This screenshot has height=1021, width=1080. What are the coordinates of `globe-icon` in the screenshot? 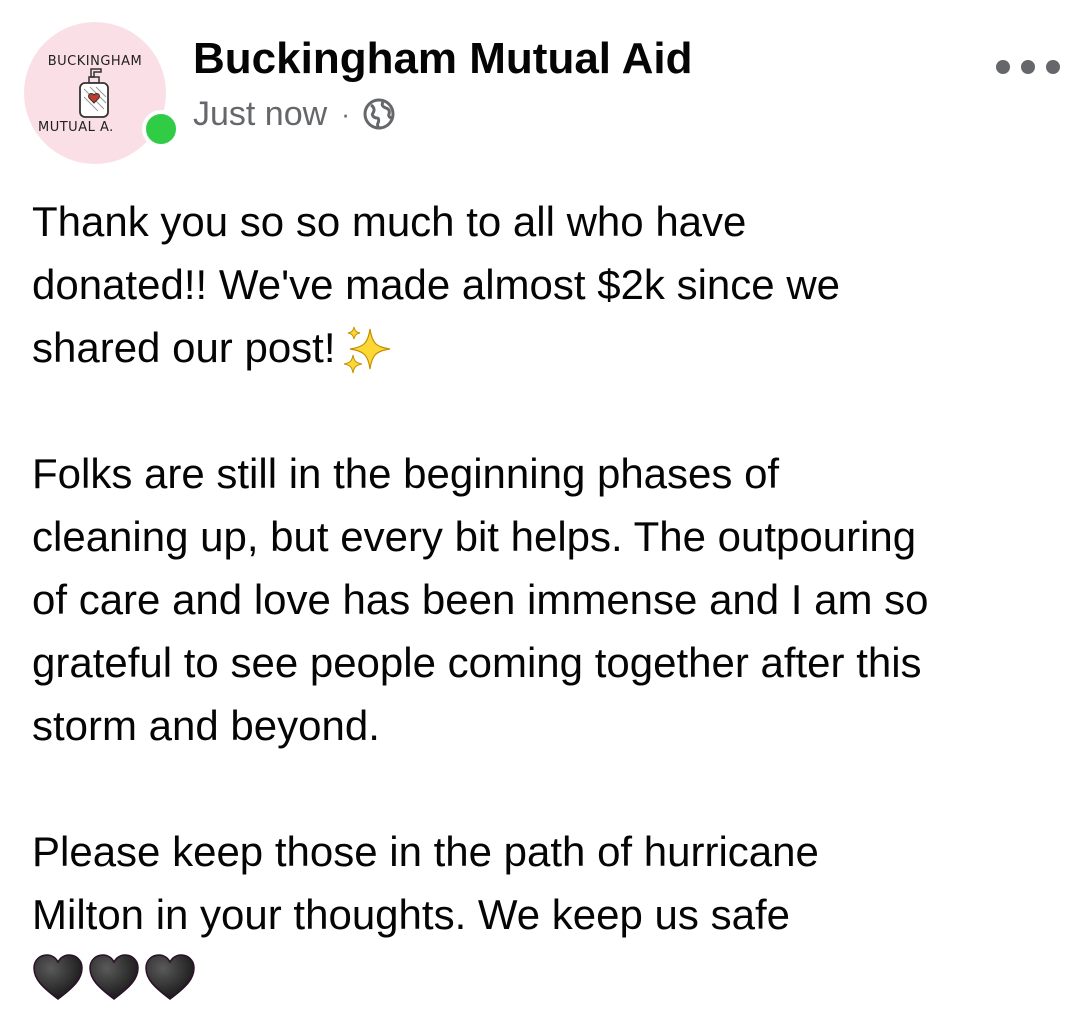 It's located at (379, 114).